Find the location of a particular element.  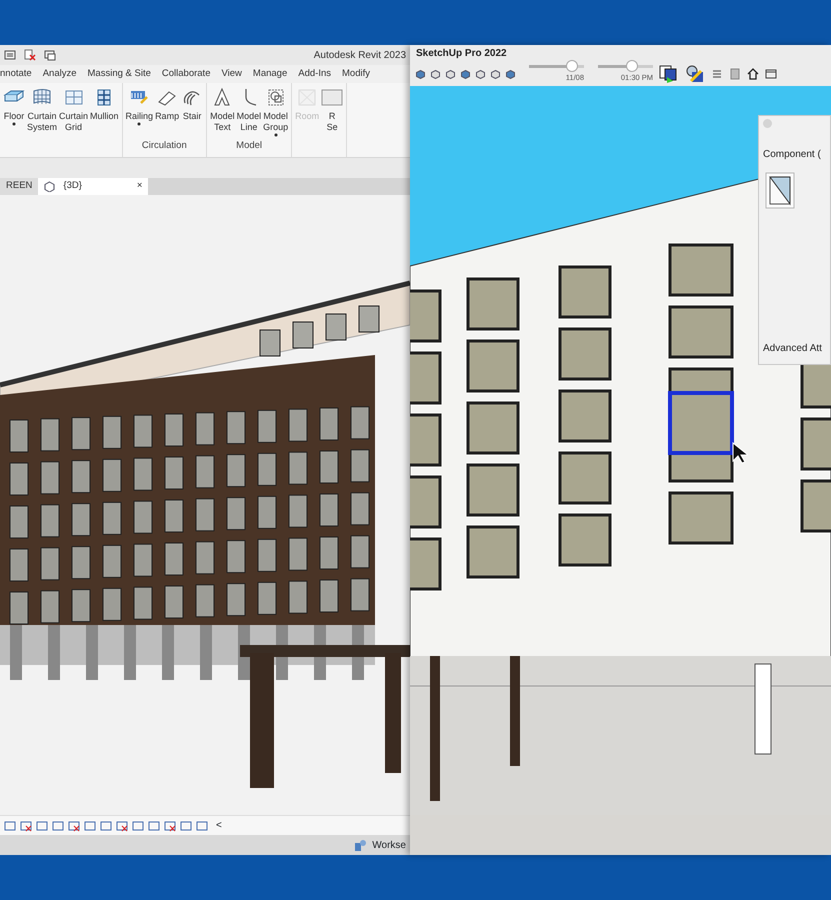

windows-icon is located at coordinates (50, 55).